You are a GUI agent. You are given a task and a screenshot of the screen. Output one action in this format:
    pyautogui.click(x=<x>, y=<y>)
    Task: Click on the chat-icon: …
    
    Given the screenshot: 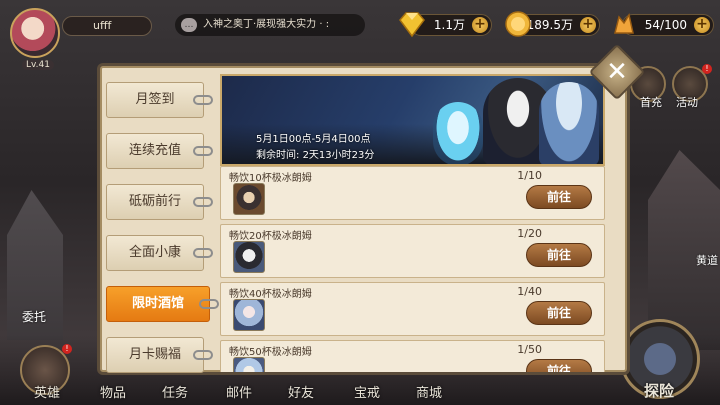 What is the action you would take?
    pyautogui.click(x=189, y=25)
    